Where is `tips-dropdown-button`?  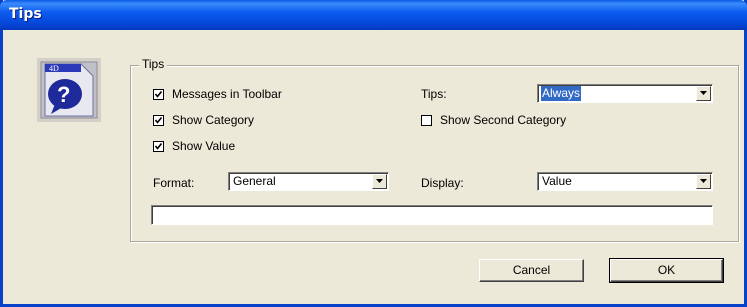 tips-dropdown-button is located at coordinates (703, 93).